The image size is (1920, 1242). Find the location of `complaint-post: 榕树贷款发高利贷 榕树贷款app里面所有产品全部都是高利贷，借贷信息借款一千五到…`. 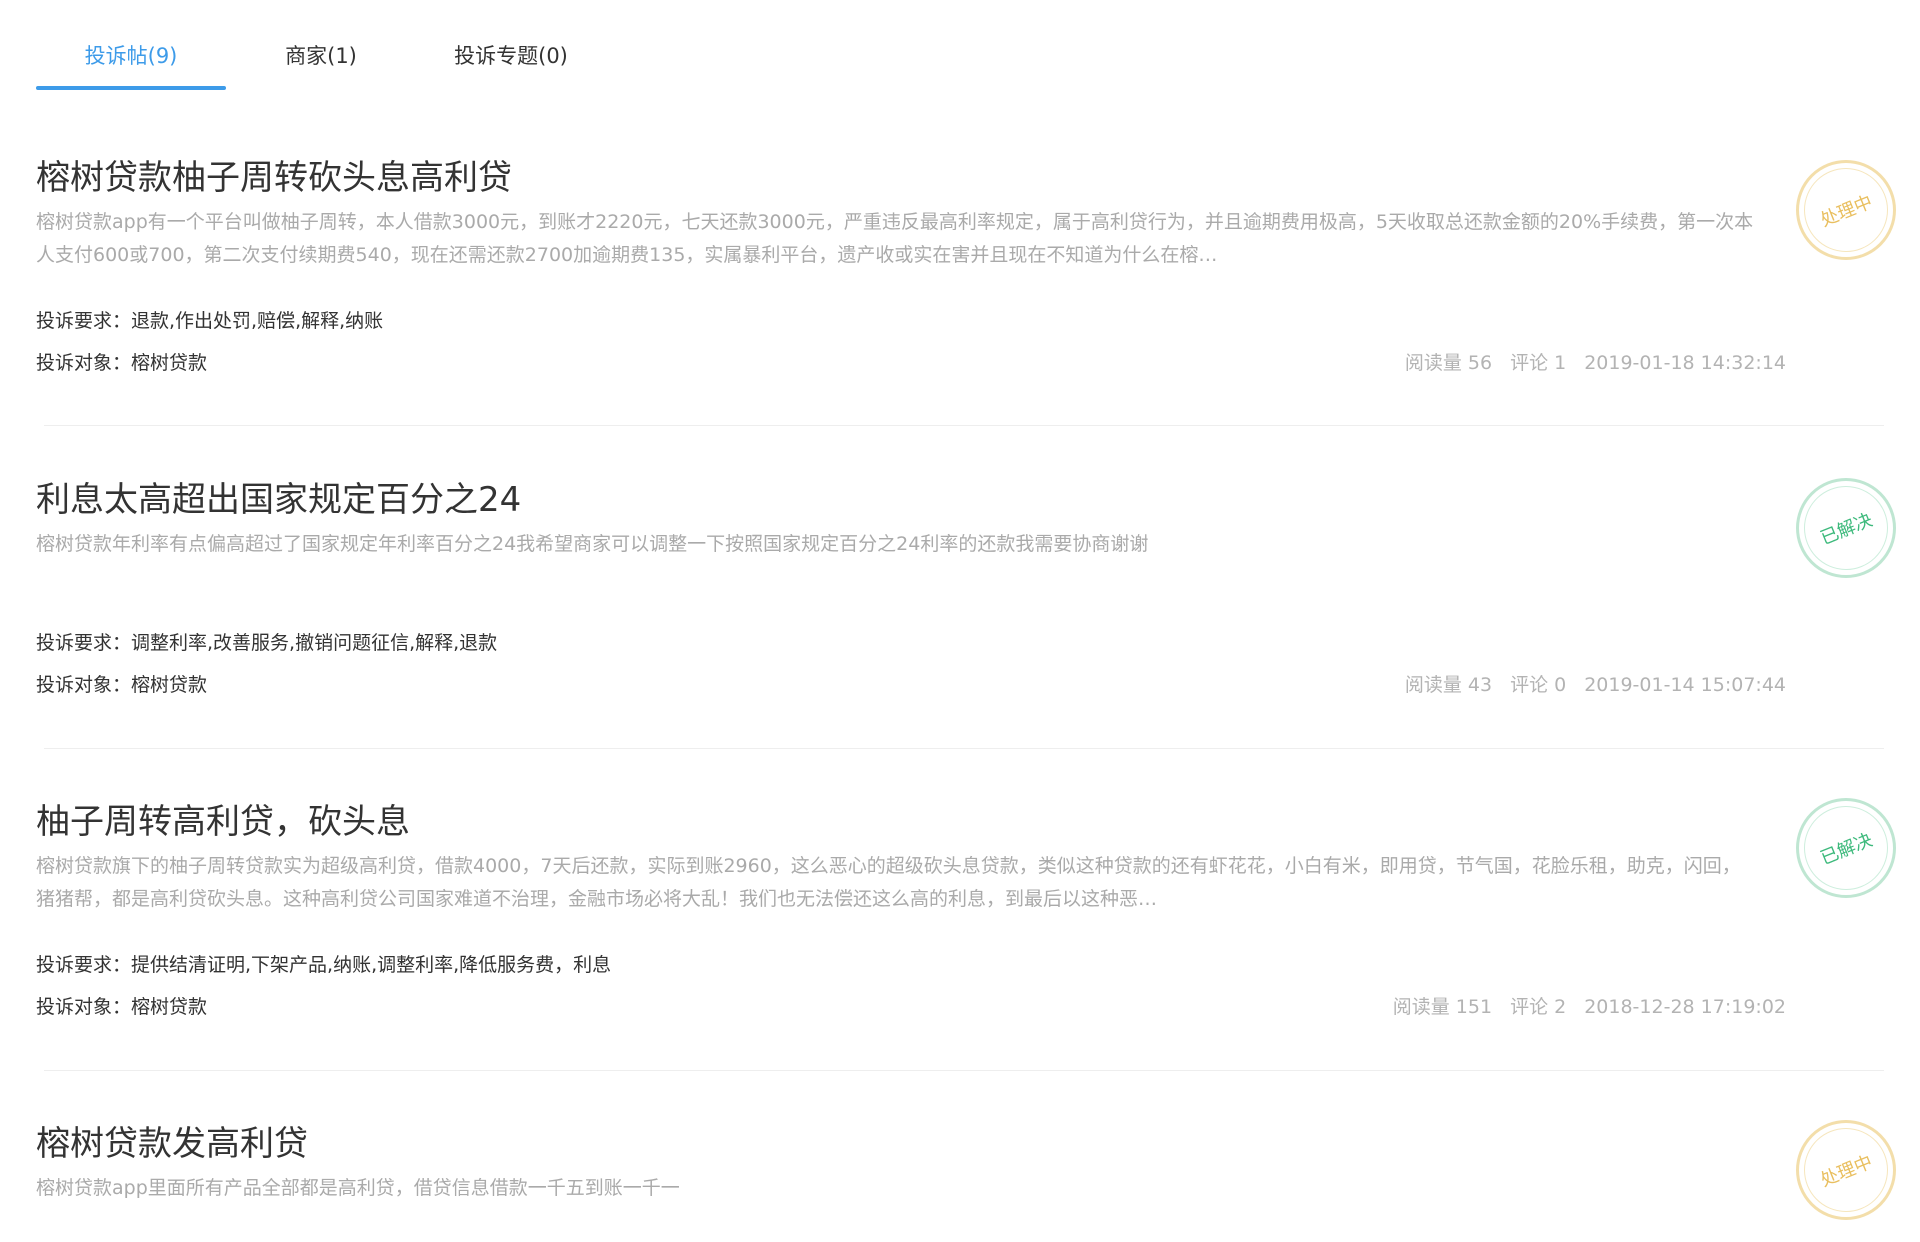

complaint-post: 榕树贷款发高利贷 榕树贷款app里面所有产品全部都是高利贷，借贷信息借款一千五到… is located at coordinates (968, 1178).